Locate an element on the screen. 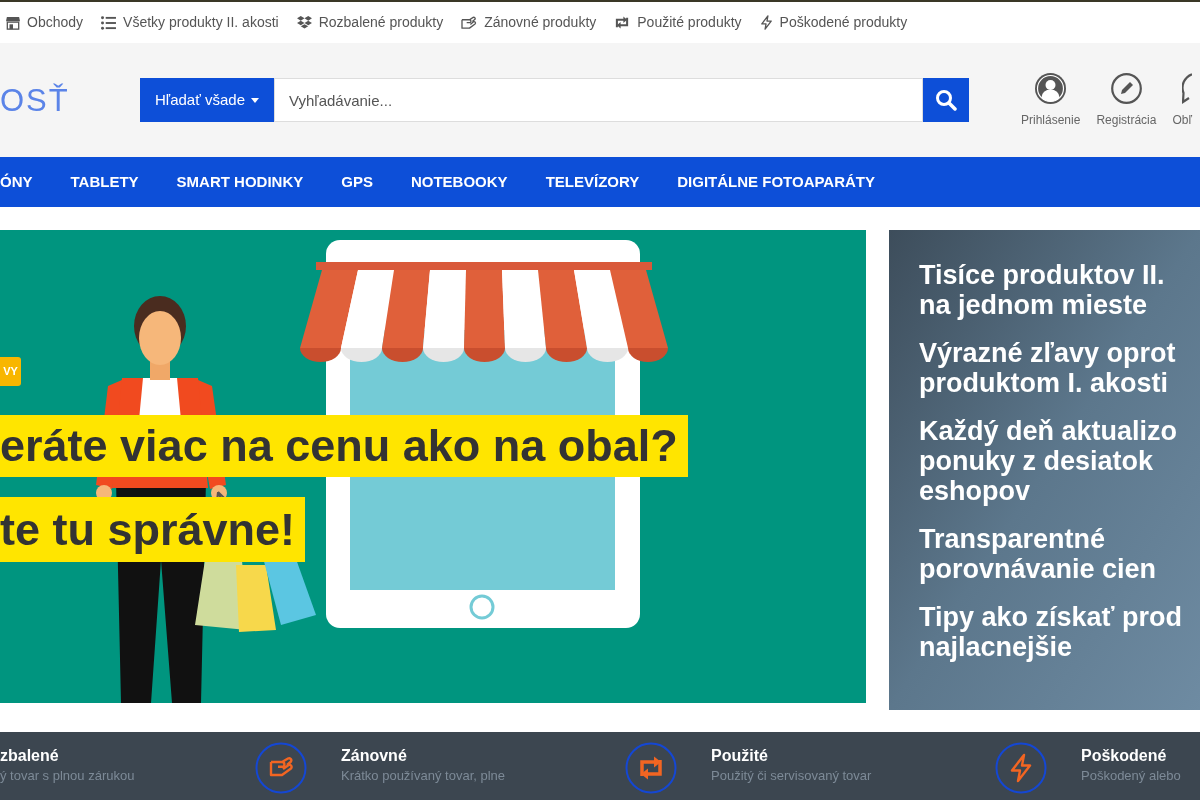  category-title: Zánovné is located at coordinates (423, 756).